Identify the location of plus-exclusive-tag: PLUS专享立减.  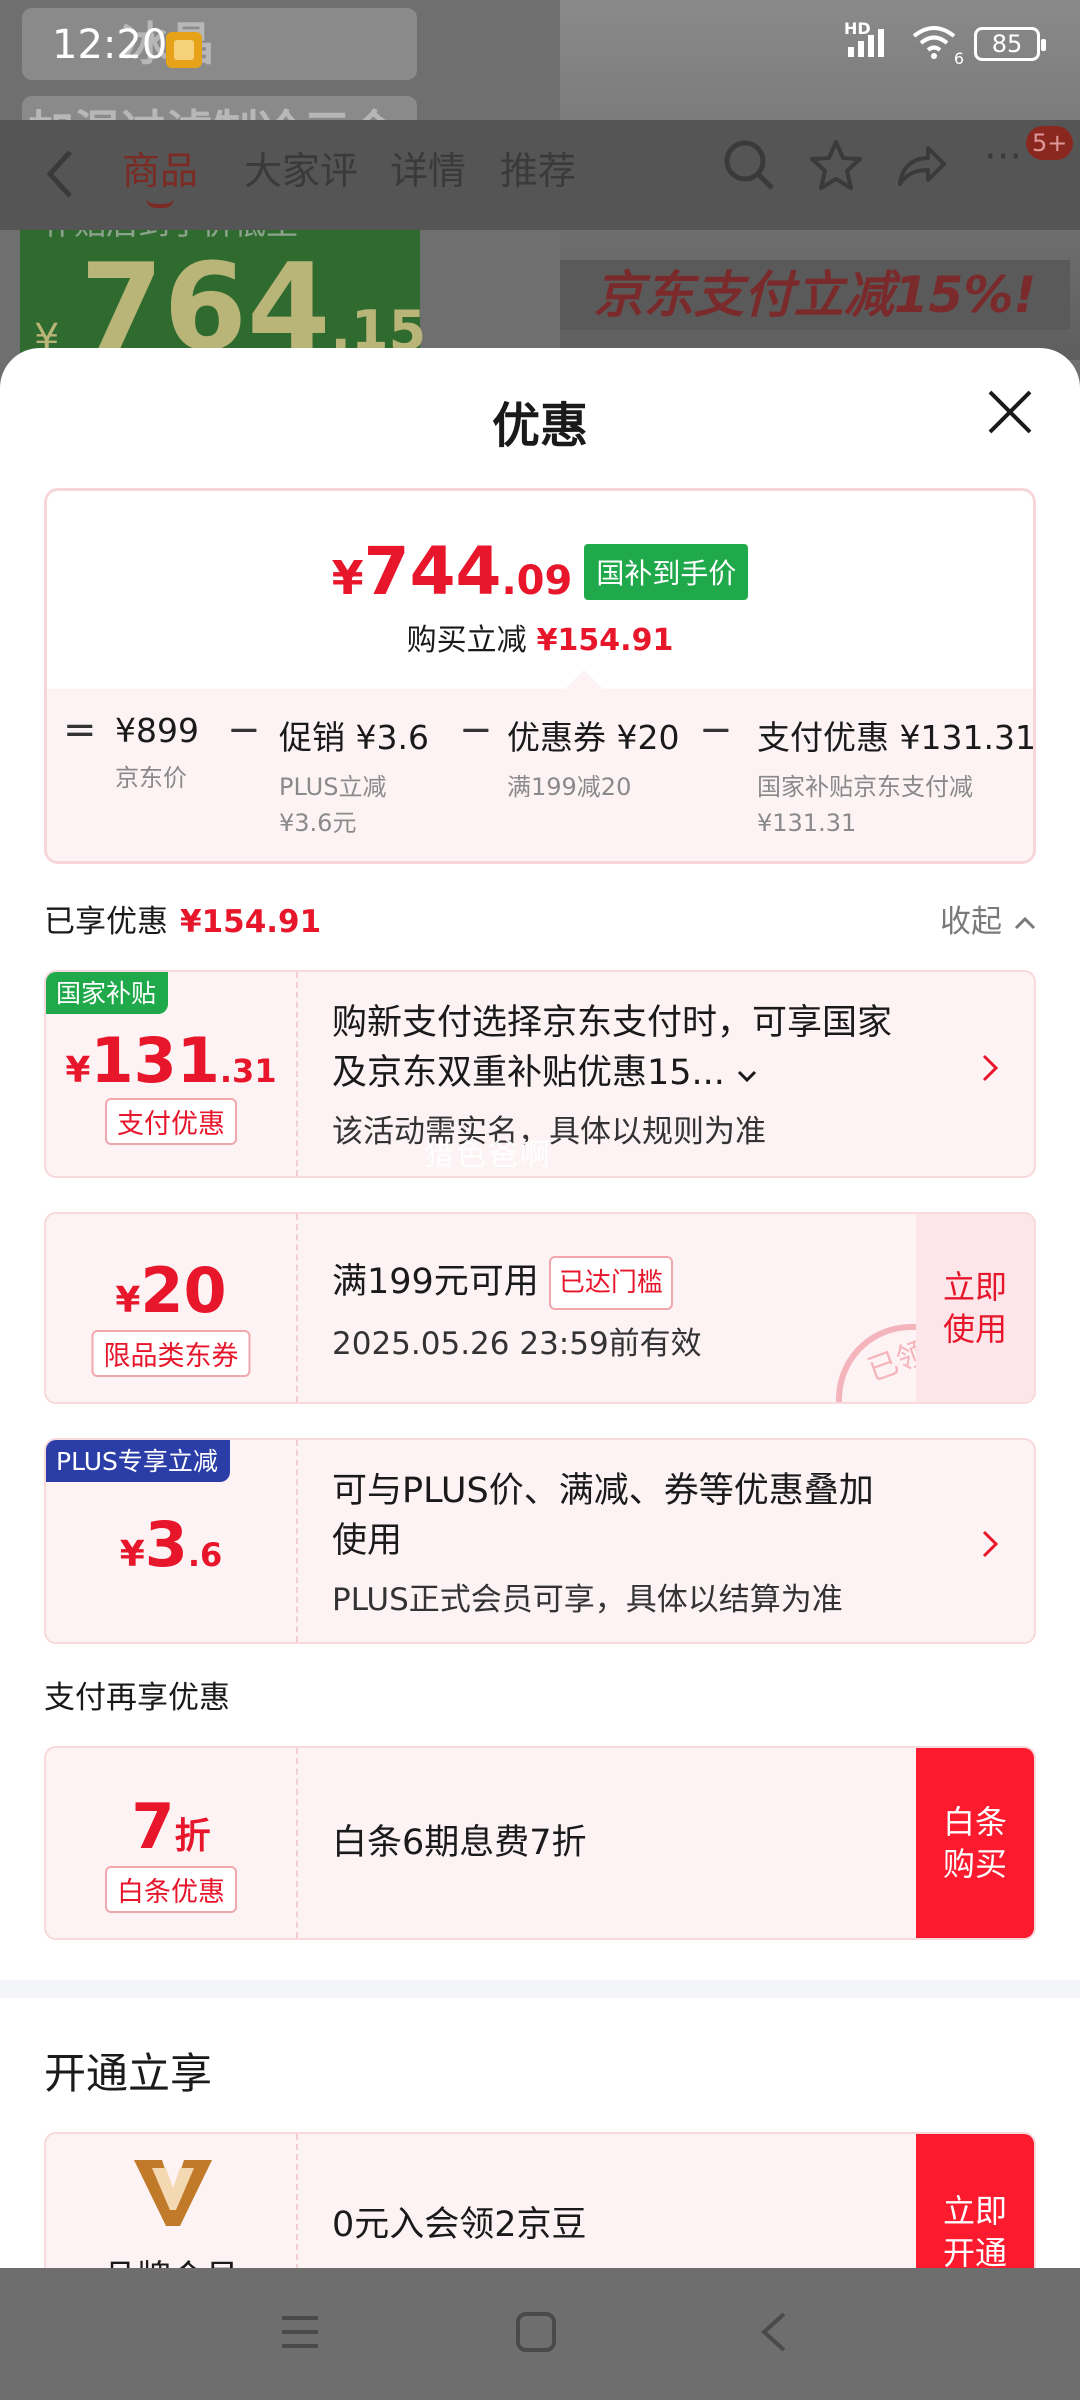
(138, 1461).